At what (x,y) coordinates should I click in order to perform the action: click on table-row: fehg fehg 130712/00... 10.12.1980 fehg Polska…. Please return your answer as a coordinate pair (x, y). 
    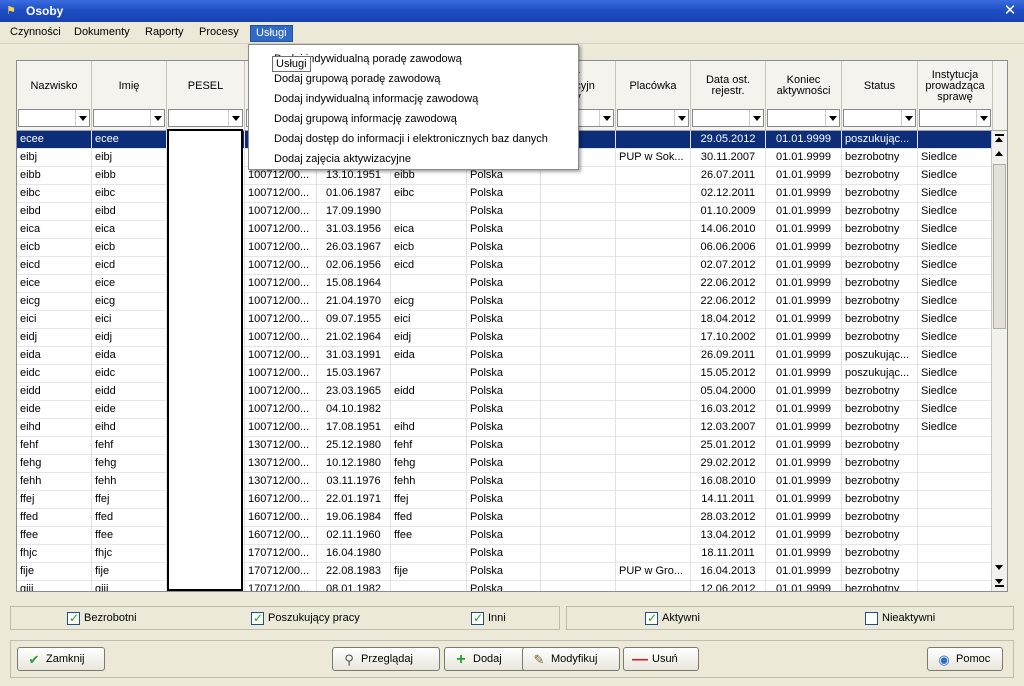
    Looking at the image, I should click on (505, 464).